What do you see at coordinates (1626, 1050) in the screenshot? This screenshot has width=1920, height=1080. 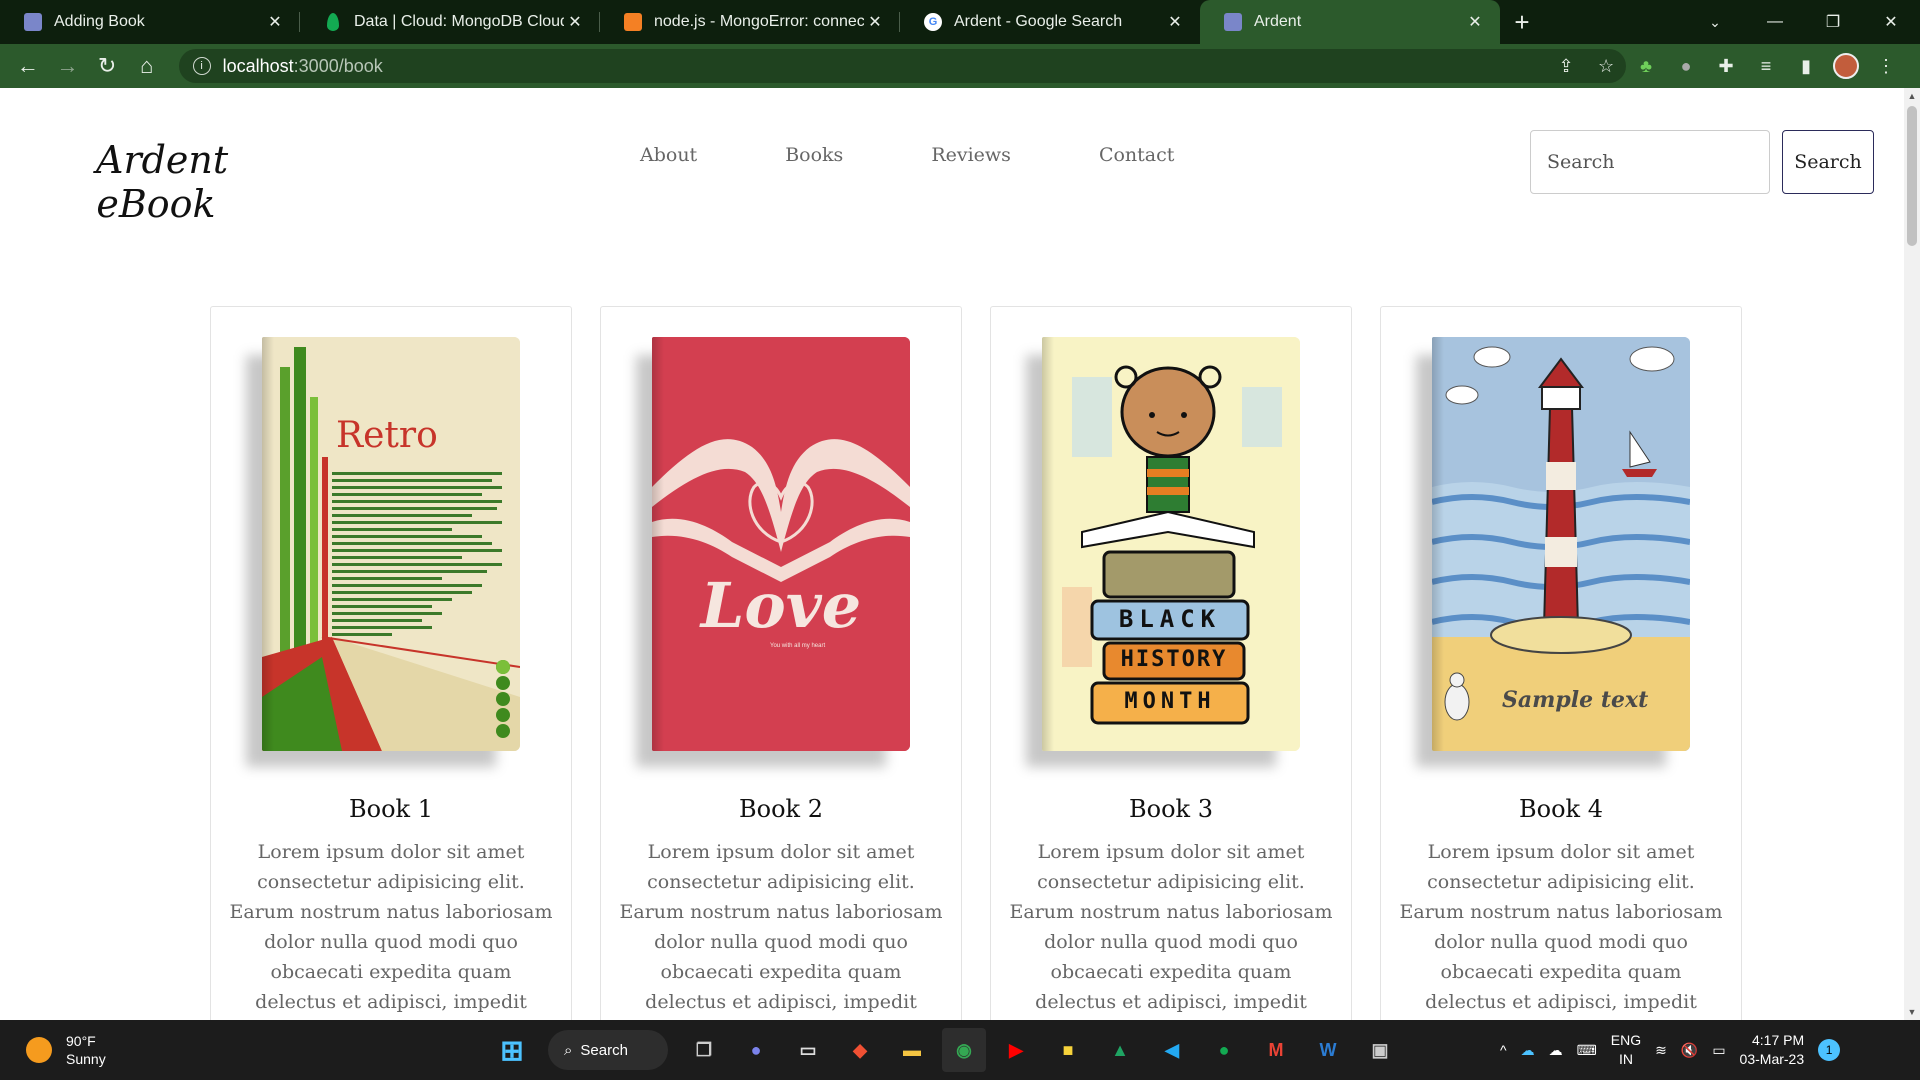 I see `language-indicator: ENG IN` at bounding box center [1626, 1050].